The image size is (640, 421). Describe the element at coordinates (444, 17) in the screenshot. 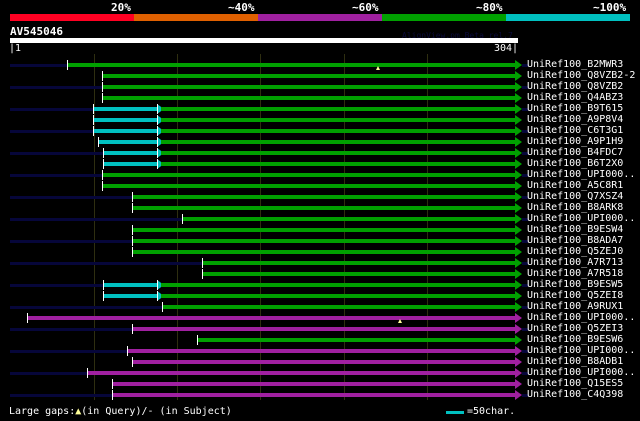

I see `identity-color-bar` at that location.